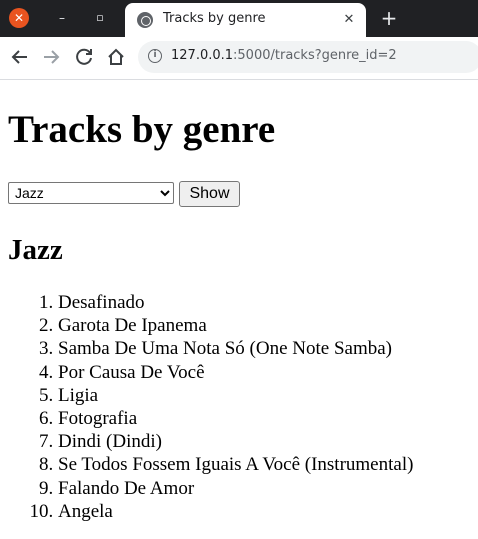 Image resolution: width=478 pixels, height=539 pixels. Describe the element at coordinates (142, 129) in the screenshot. I see `page-title: Tracks by genre` at that location.